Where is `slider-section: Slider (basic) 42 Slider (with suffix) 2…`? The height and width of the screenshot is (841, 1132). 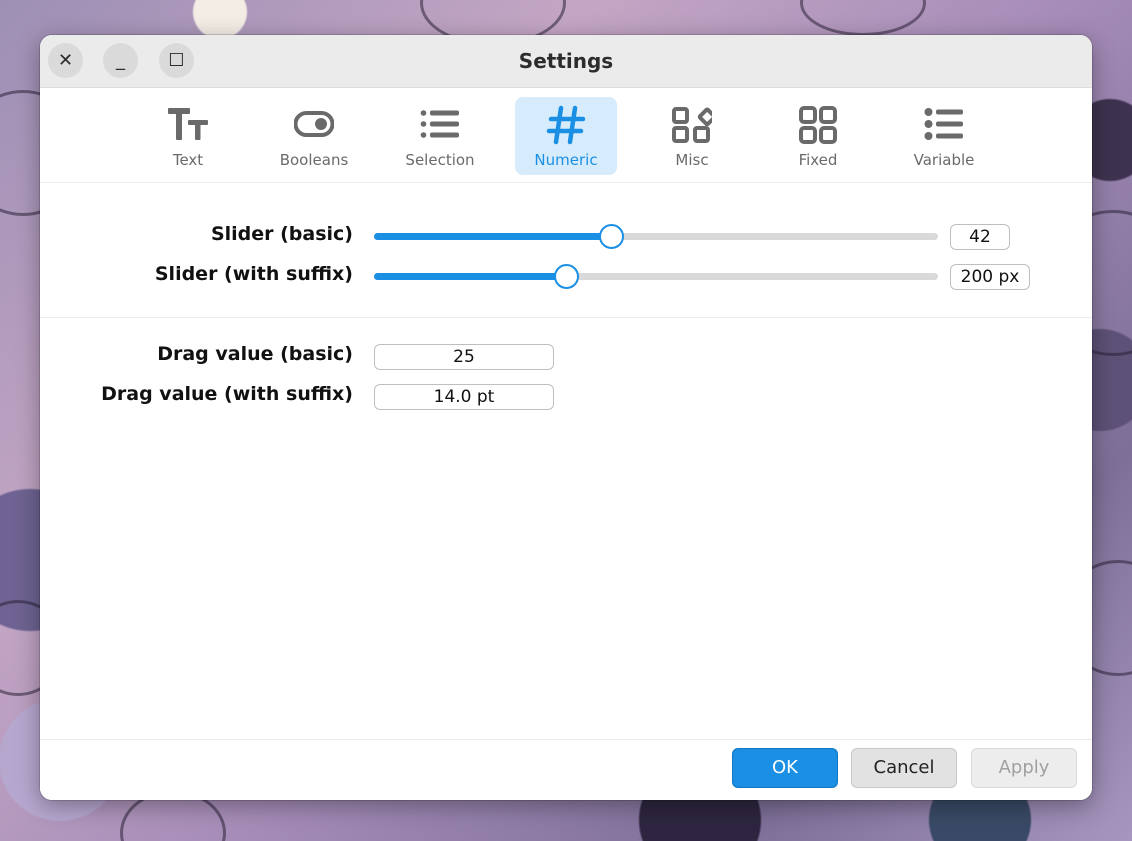
slider-section: Slider (basic) 42 Slider (with suffix) 2… is located at coordinates (566, 250).